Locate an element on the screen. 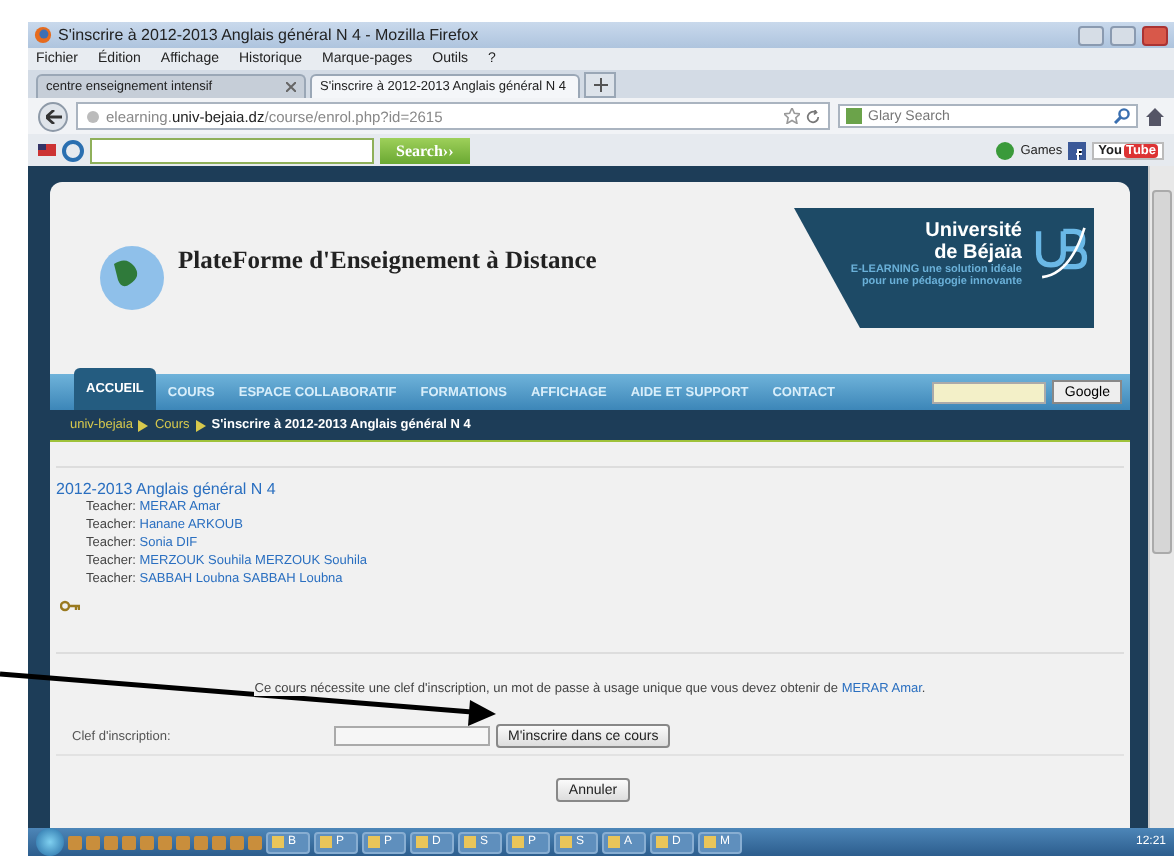 The image size is (1174, 856). course-title-link: 2012-2013 Anglais général N 4 is located at coordinates (590, 489).